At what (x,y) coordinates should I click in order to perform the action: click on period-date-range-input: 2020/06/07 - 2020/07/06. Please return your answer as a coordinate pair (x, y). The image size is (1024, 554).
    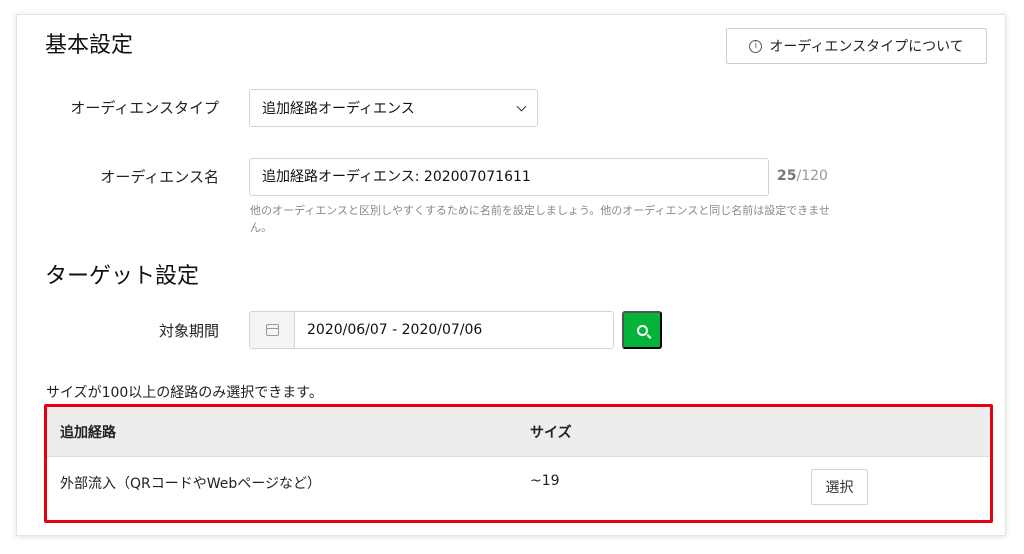
    Looking at the image, I should click on (431, 330).